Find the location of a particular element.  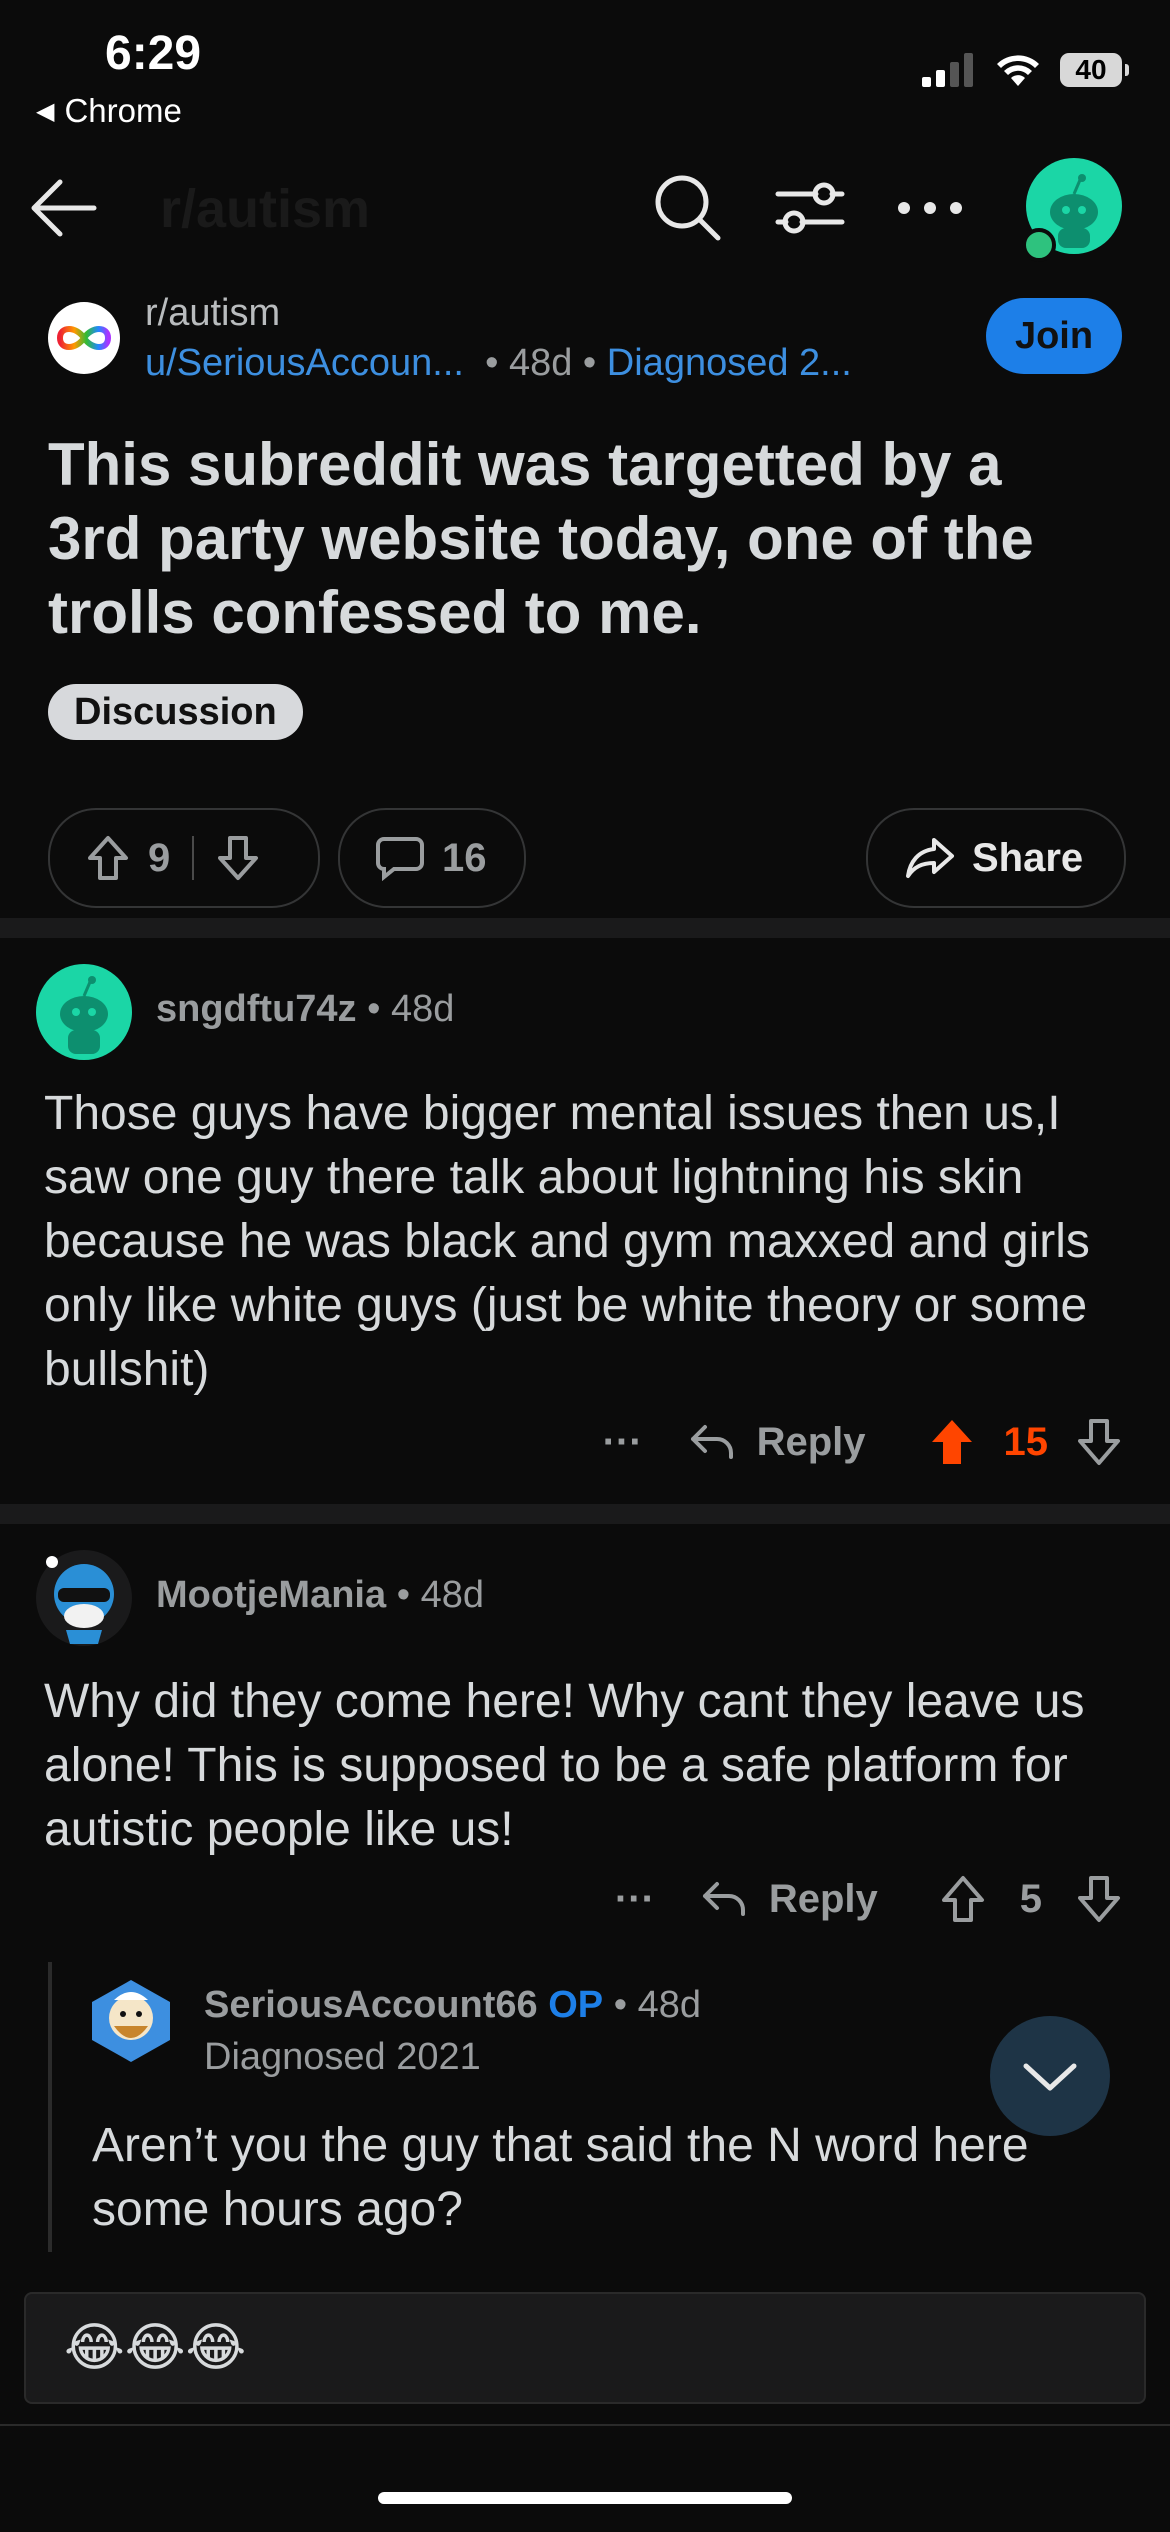

status-time: 6:29 is located at coordinates (153, 53).